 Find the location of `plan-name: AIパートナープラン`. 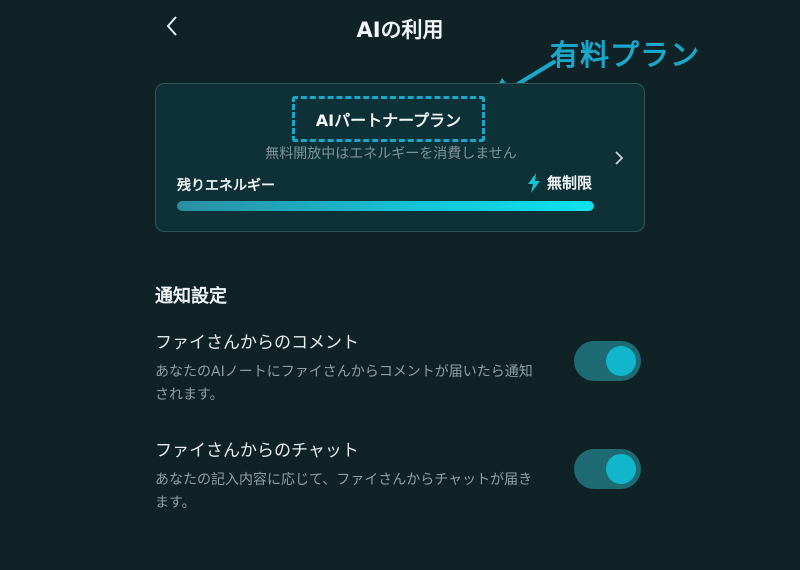

plan-name: AIパートナープラン is located at coordinates (388, 120).